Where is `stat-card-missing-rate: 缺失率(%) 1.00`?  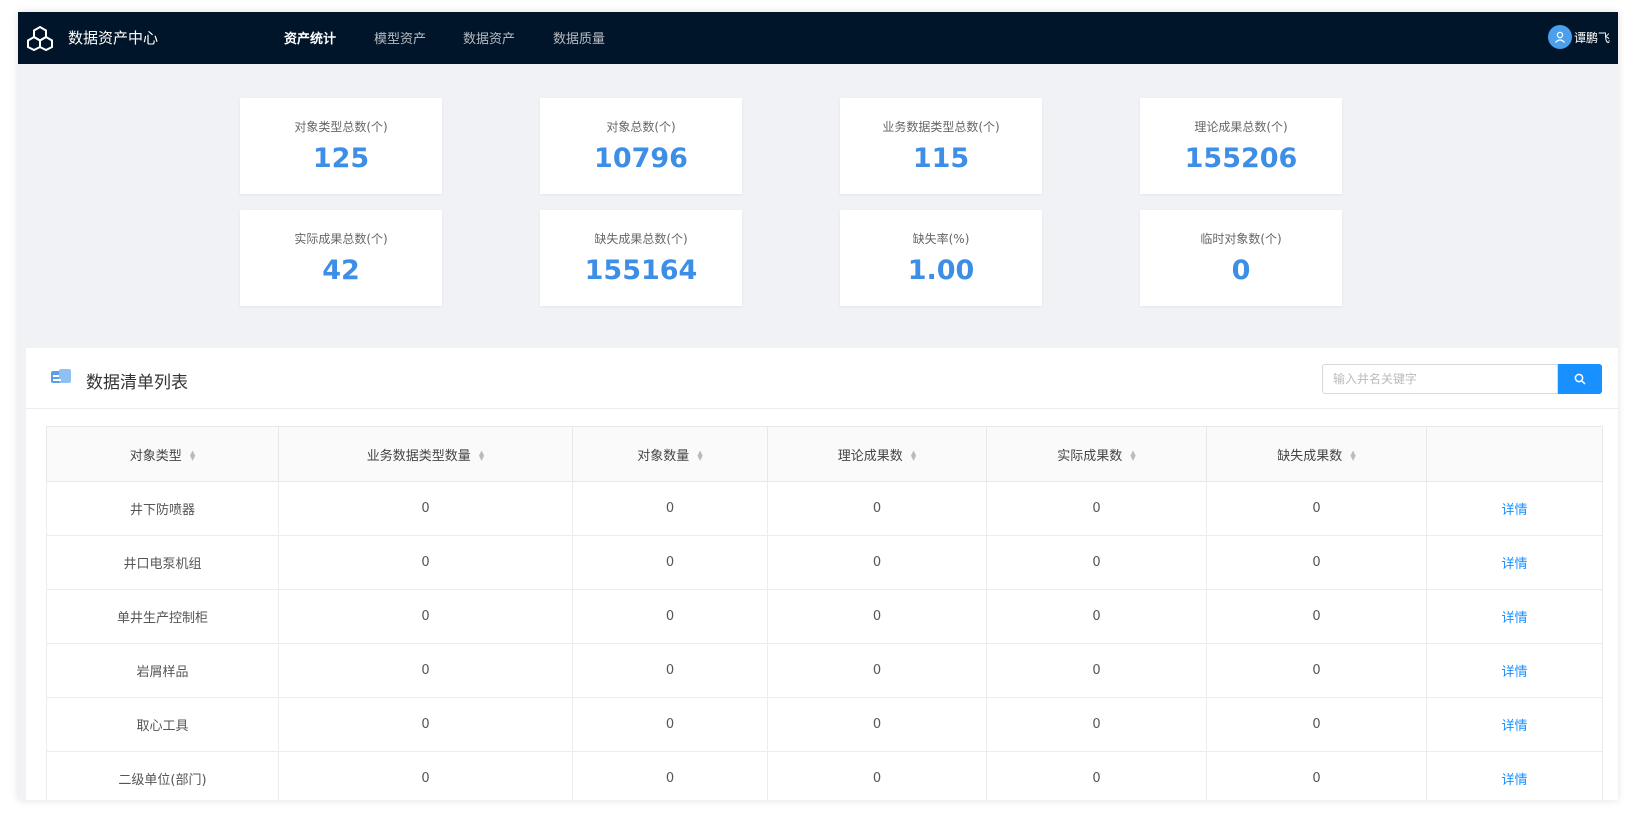 stat-card-missing-rate: 缺失率(%) 1.00 is located at coordinates (941, 258).